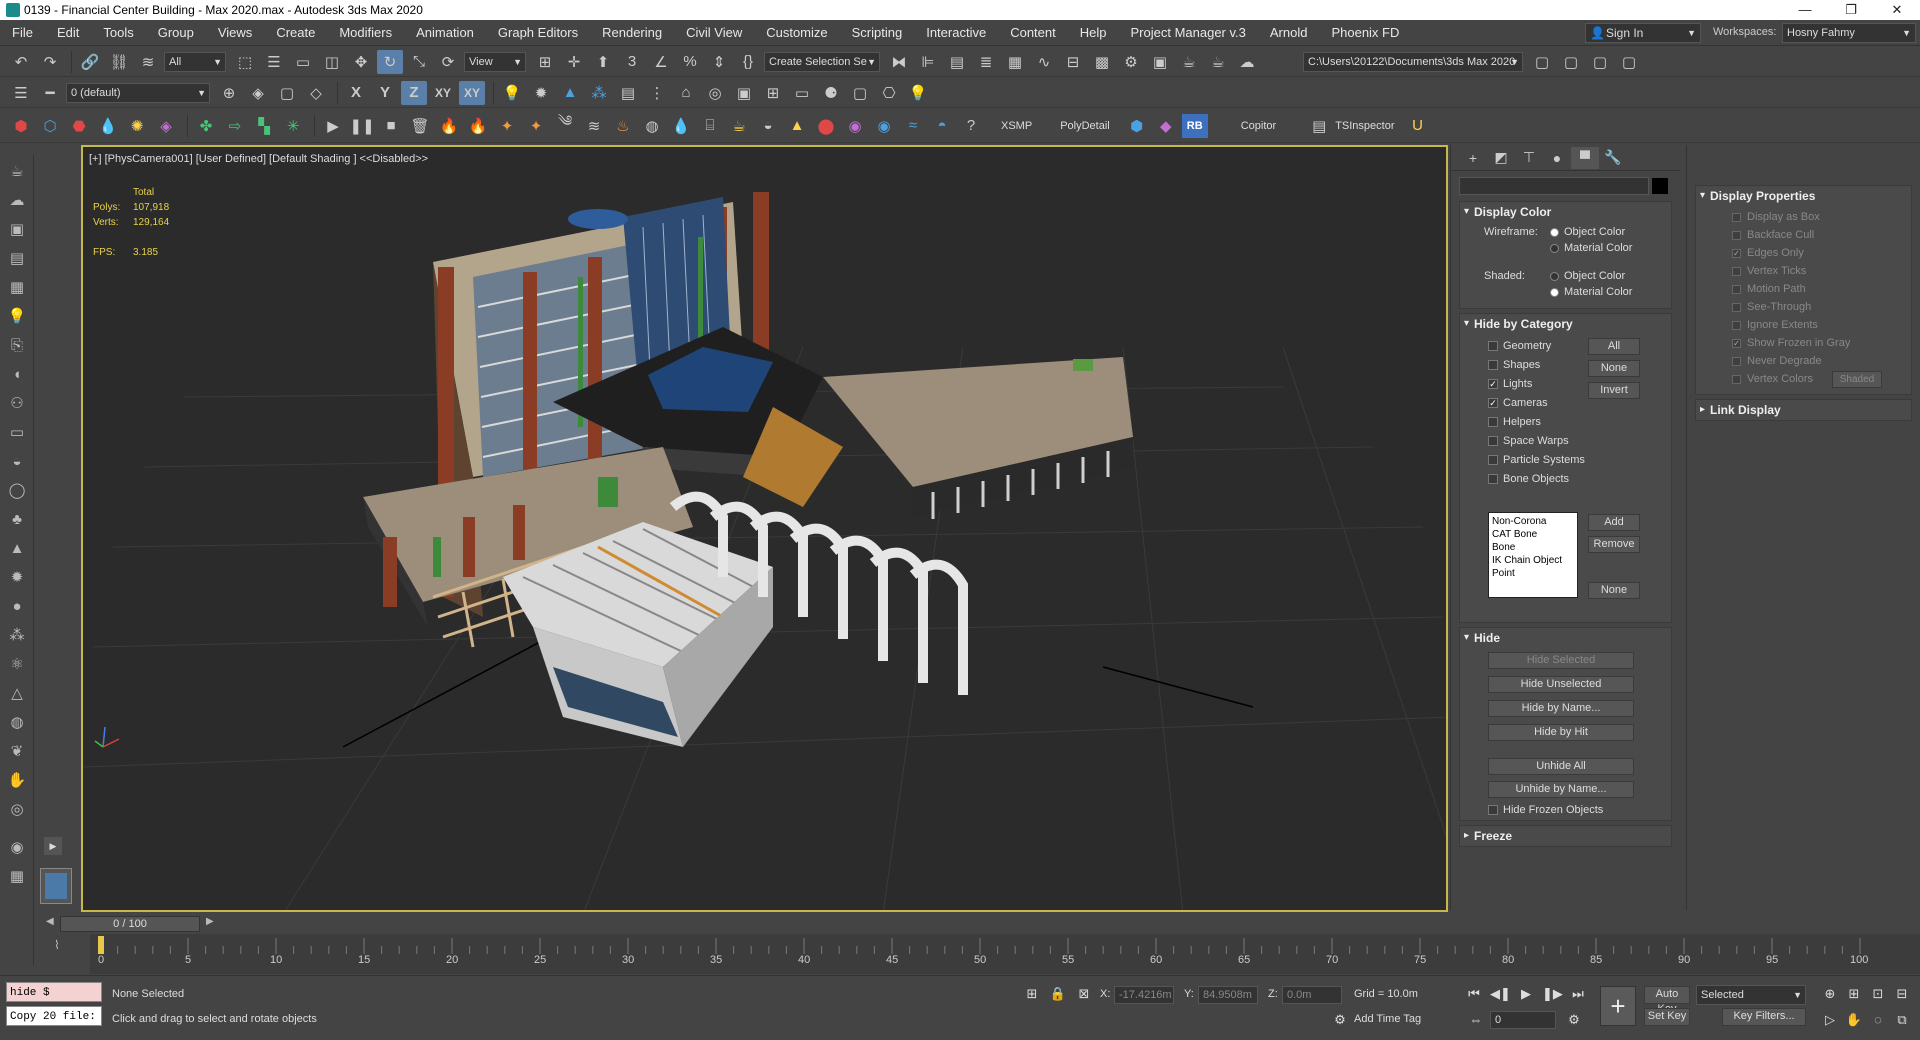 This screenshot has height=1040, width=1920. Describe the element at coordinates (942, 126) in the screenshot. I see `phoenix-pool-icon: ◓` at that location.